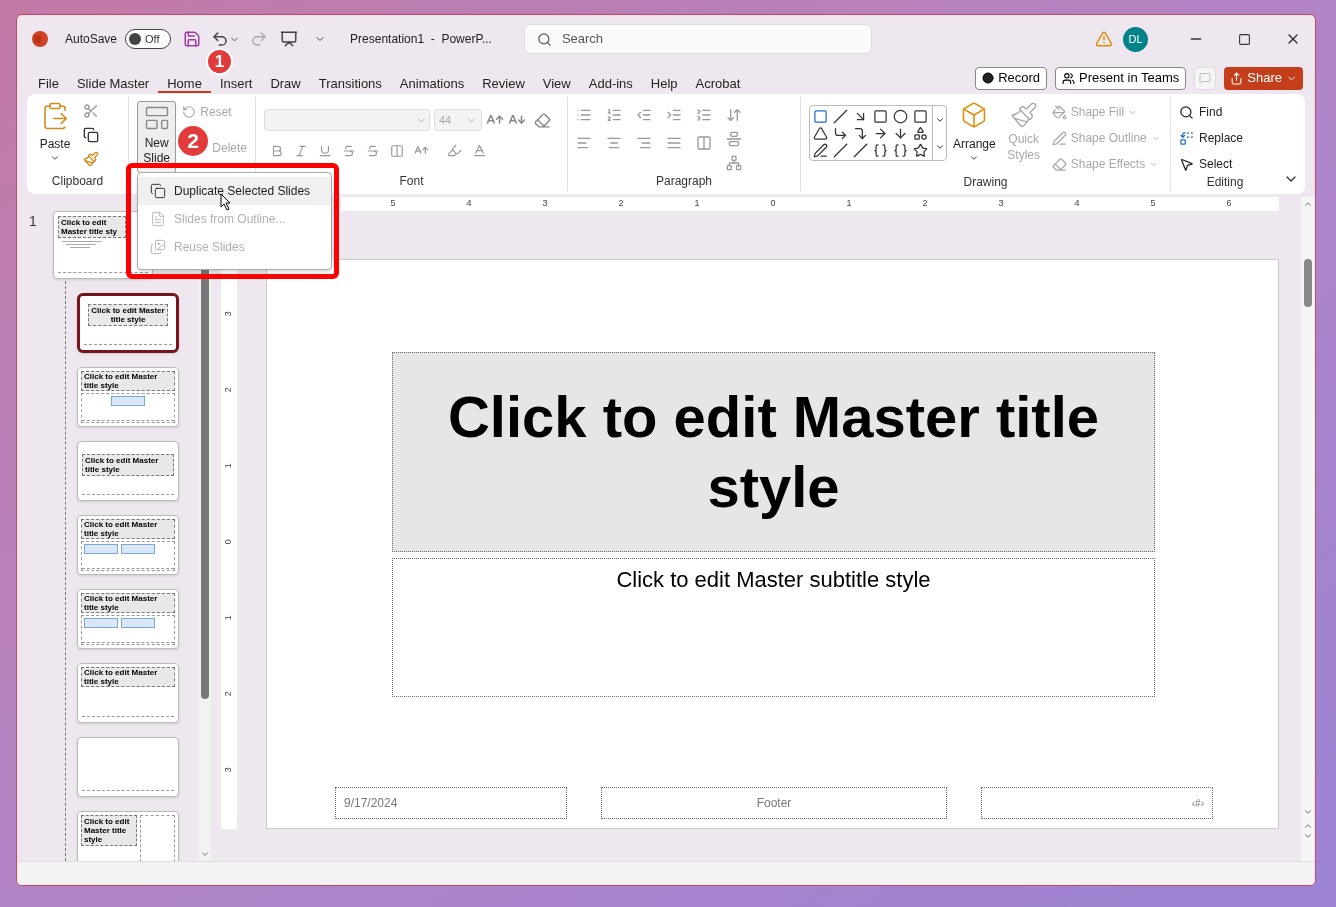 The width and height of the screenshot is (1336, 907). I want to click on ribbon-tab: Transitions, so click(350, 84).